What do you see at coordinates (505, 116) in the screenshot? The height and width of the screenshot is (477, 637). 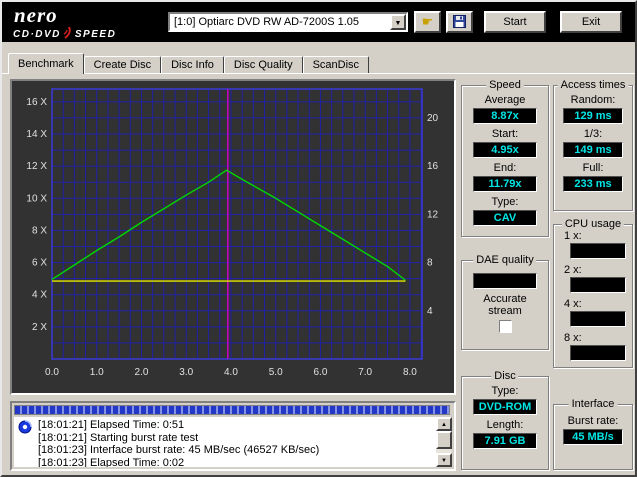 I see `average-speed-display: 8.87x` at bounding box center [505, 116].